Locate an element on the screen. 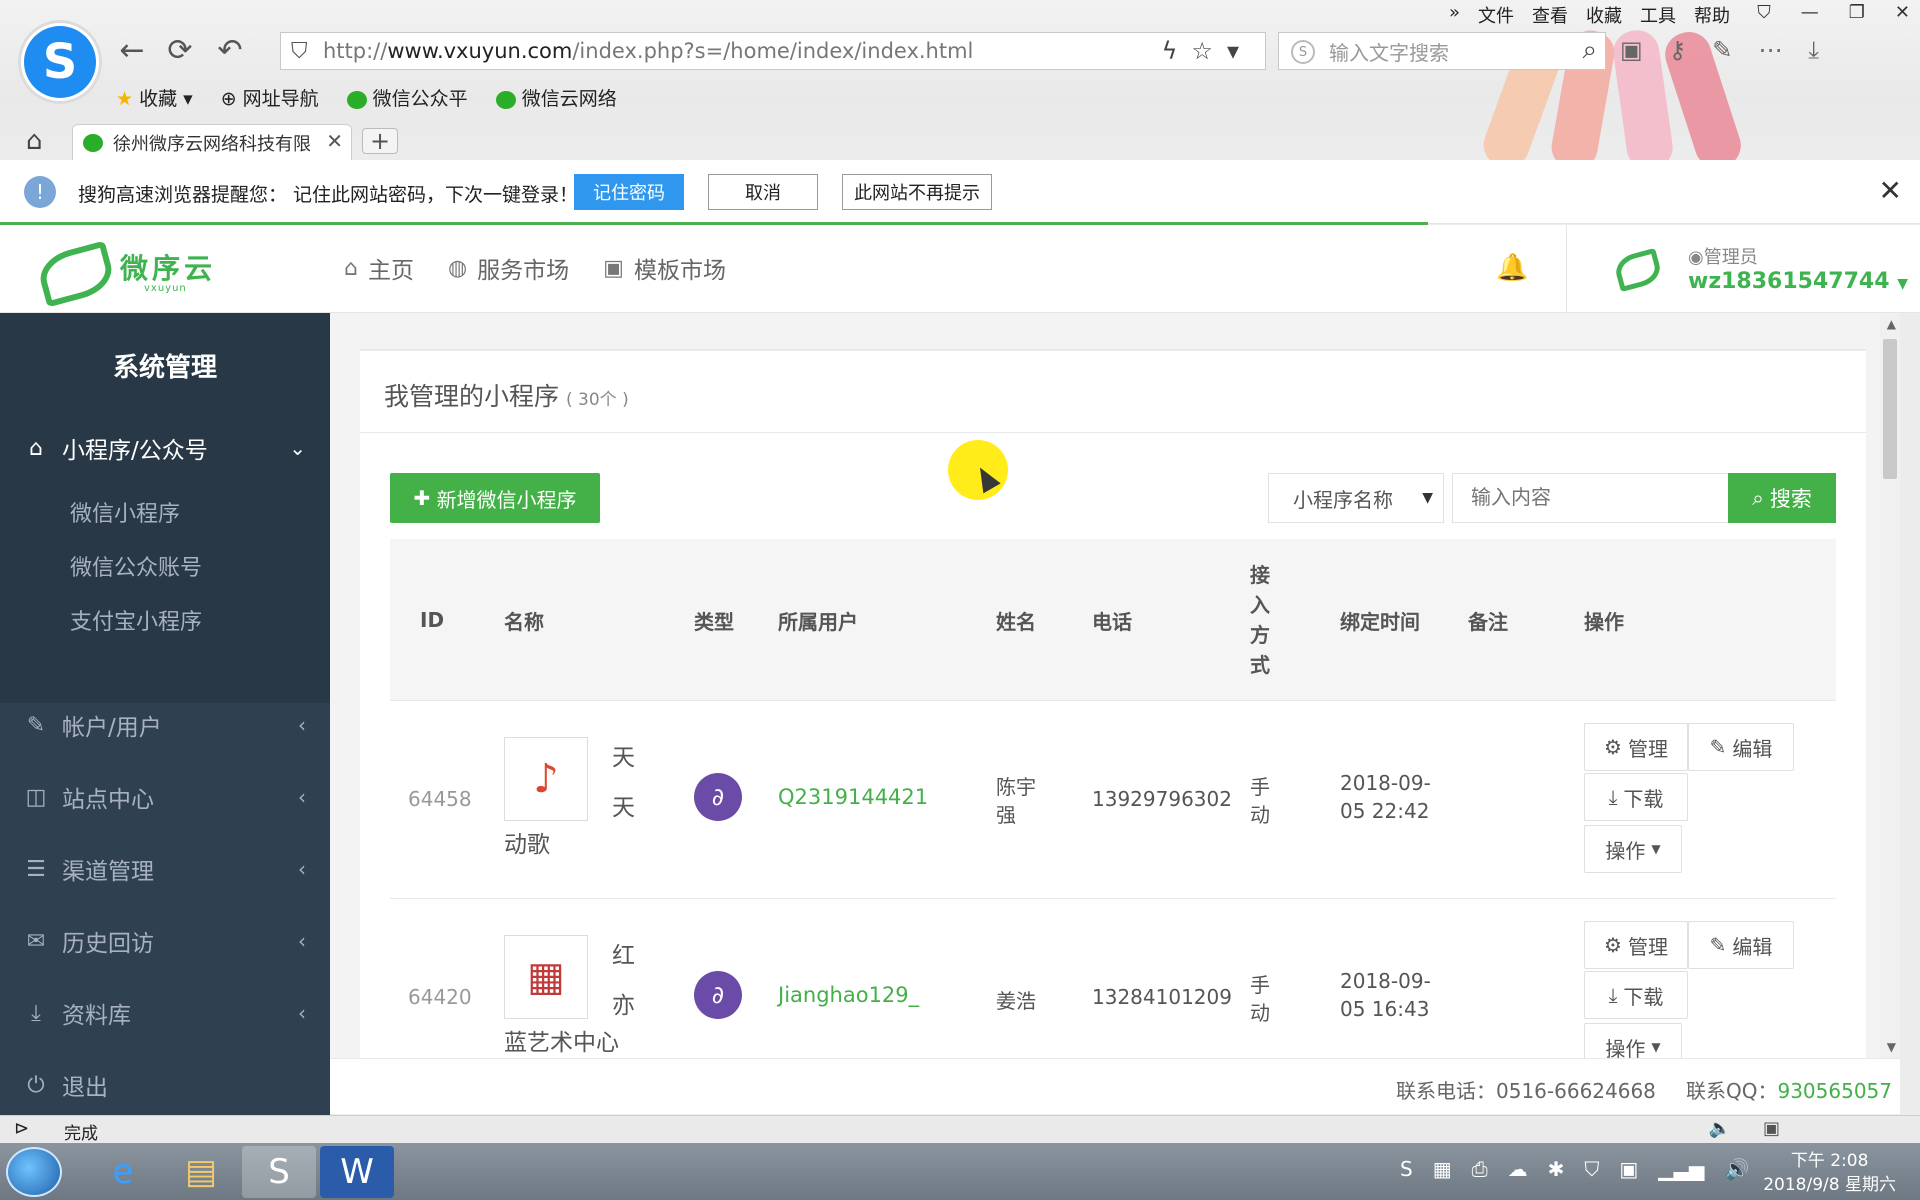 This screenshot has width=1920, height=1200. system-clock: 下午 2:08 2018/9/8 星期六 is located at coordinates (1829, 1173).